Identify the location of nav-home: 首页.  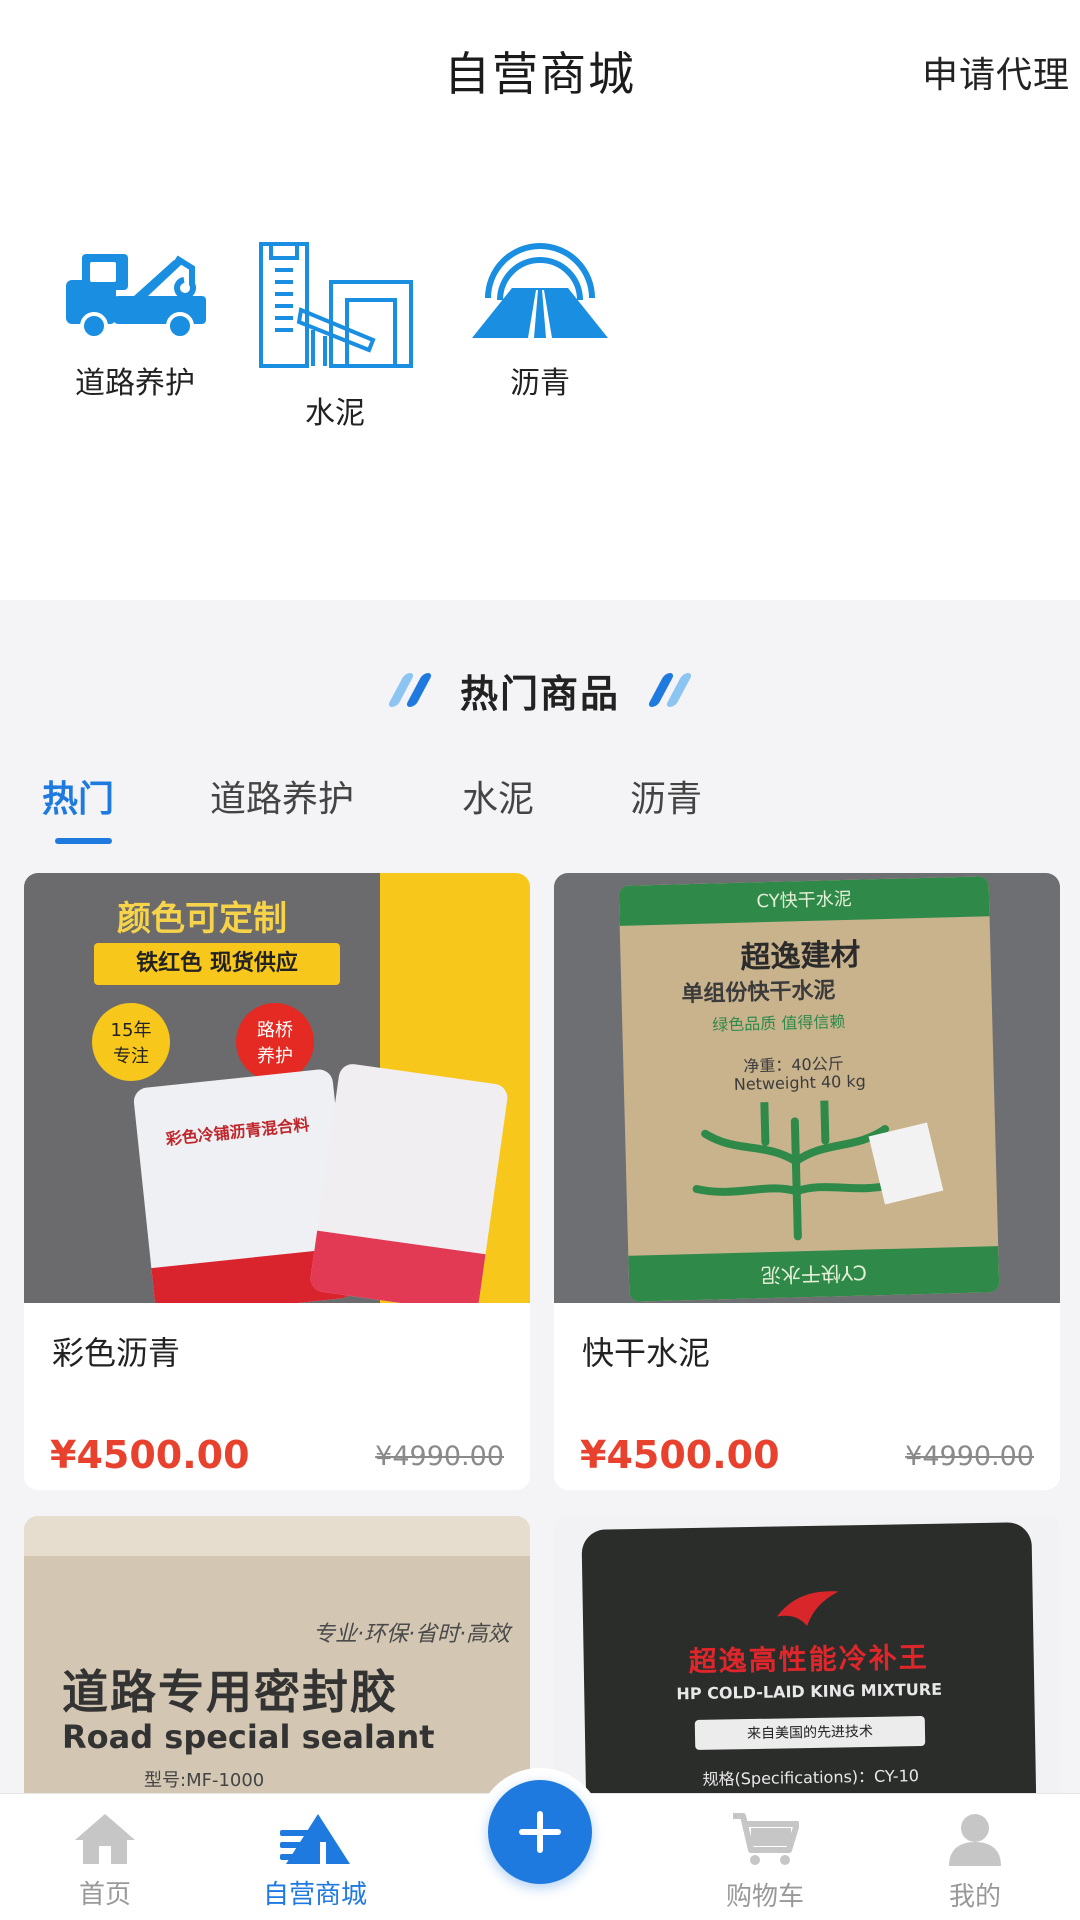
(105, 1861).